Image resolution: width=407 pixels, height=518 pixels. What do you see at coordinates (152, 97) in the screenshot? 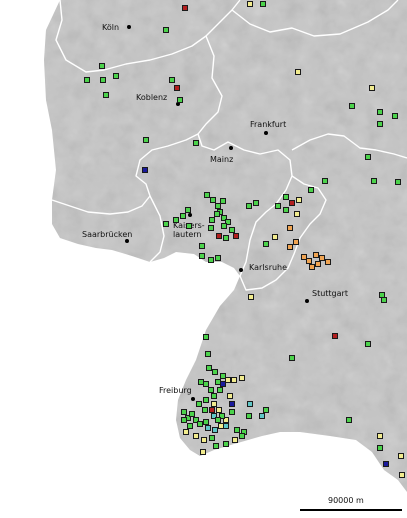
I see `city-label: Koblenz` at bounding box center [152, 97].